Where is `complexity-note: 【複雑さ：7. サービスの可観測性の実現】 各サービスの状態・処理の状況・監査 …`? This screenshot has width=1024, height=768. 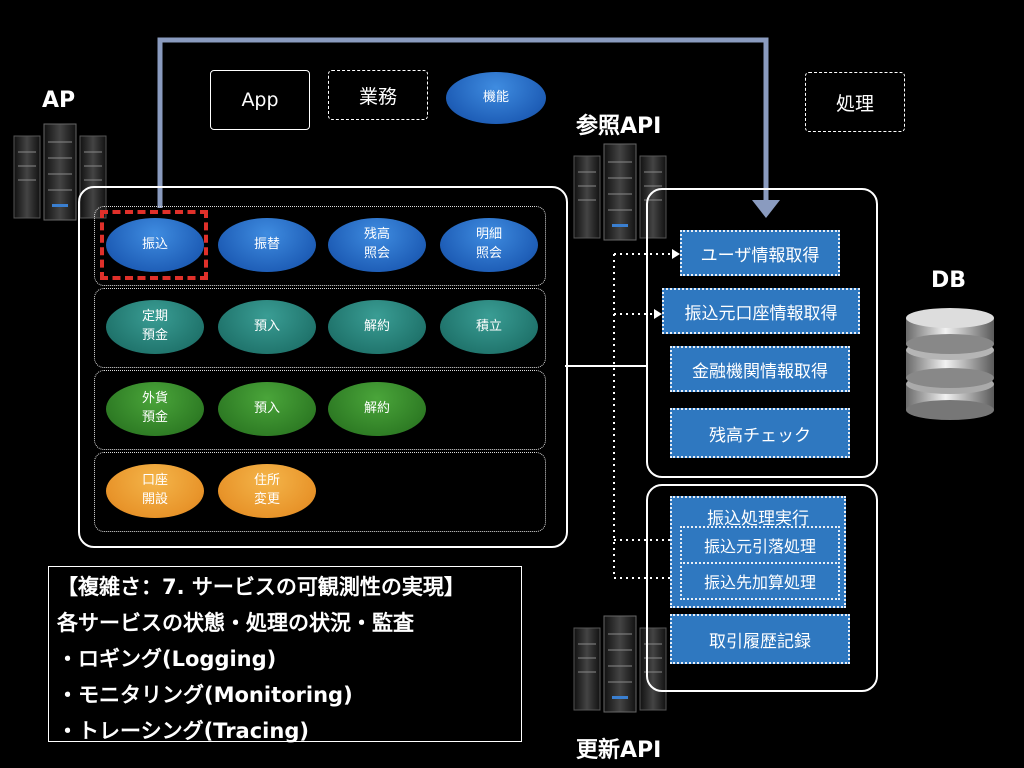 complexity-note: 【複雑さ：7. サービスの可観測性の実現】 各サービスの状態・処理の状況・監査 … is located at coordinates (285, 654).